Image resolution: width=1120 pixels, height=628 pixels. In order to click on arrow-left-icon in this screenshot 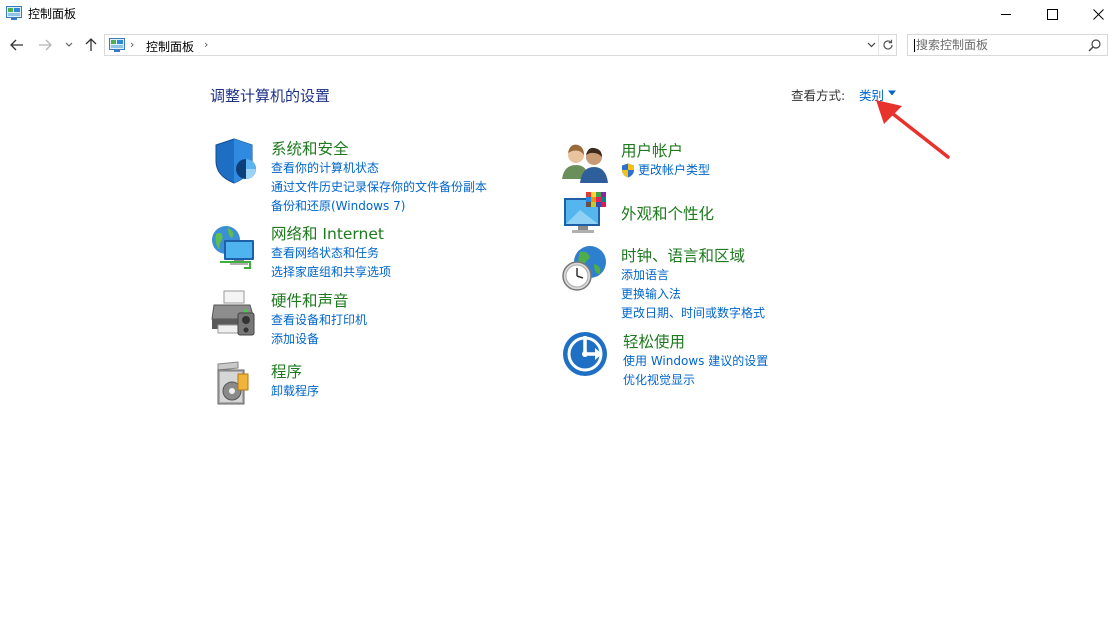, I will do `click(16, 45)`.